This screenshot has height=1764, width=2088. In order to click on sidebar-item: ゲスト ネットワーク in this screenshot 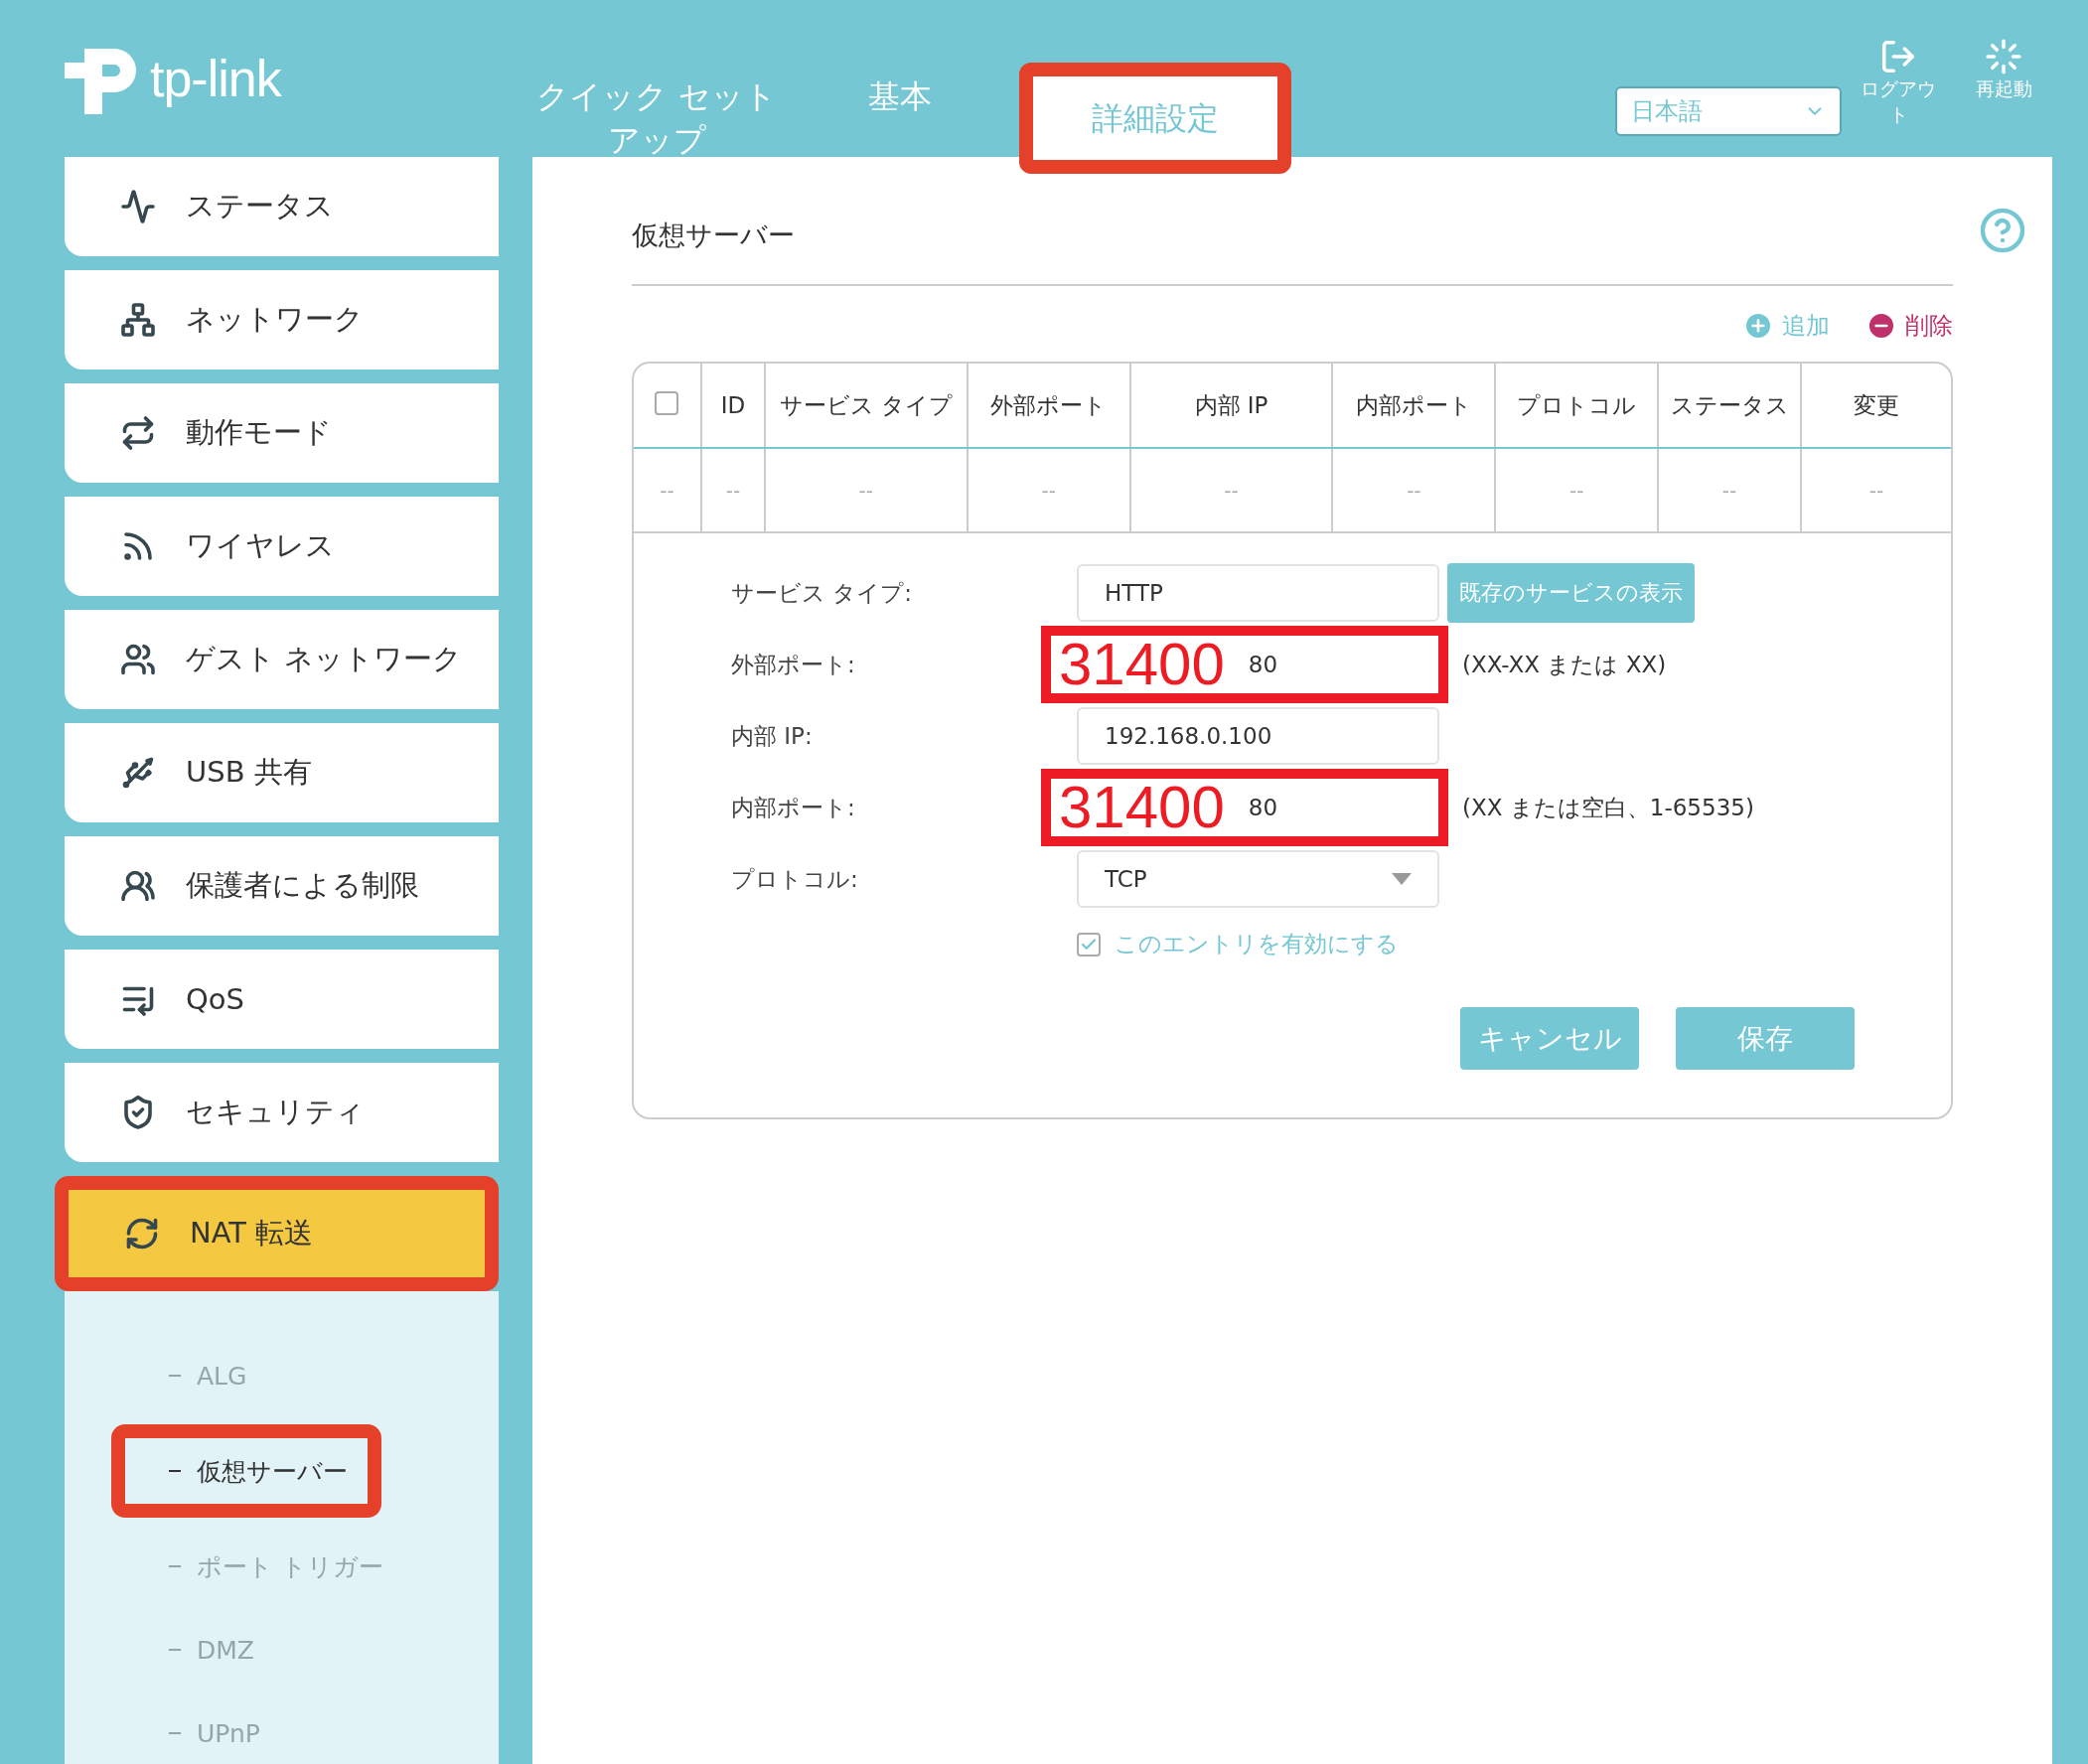, I will do `click(282, 659)`.